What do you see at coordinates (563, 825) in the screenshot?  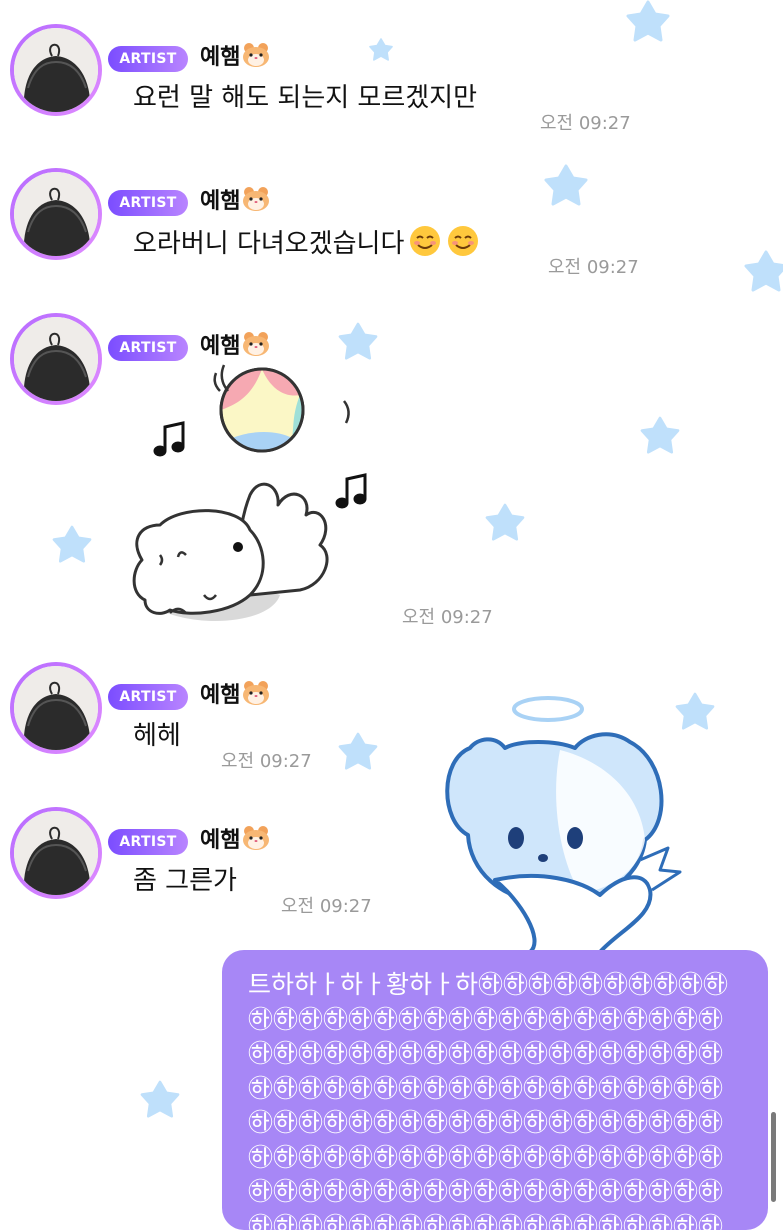 I see `angel-bear-background` at bounding box center [563, 825].